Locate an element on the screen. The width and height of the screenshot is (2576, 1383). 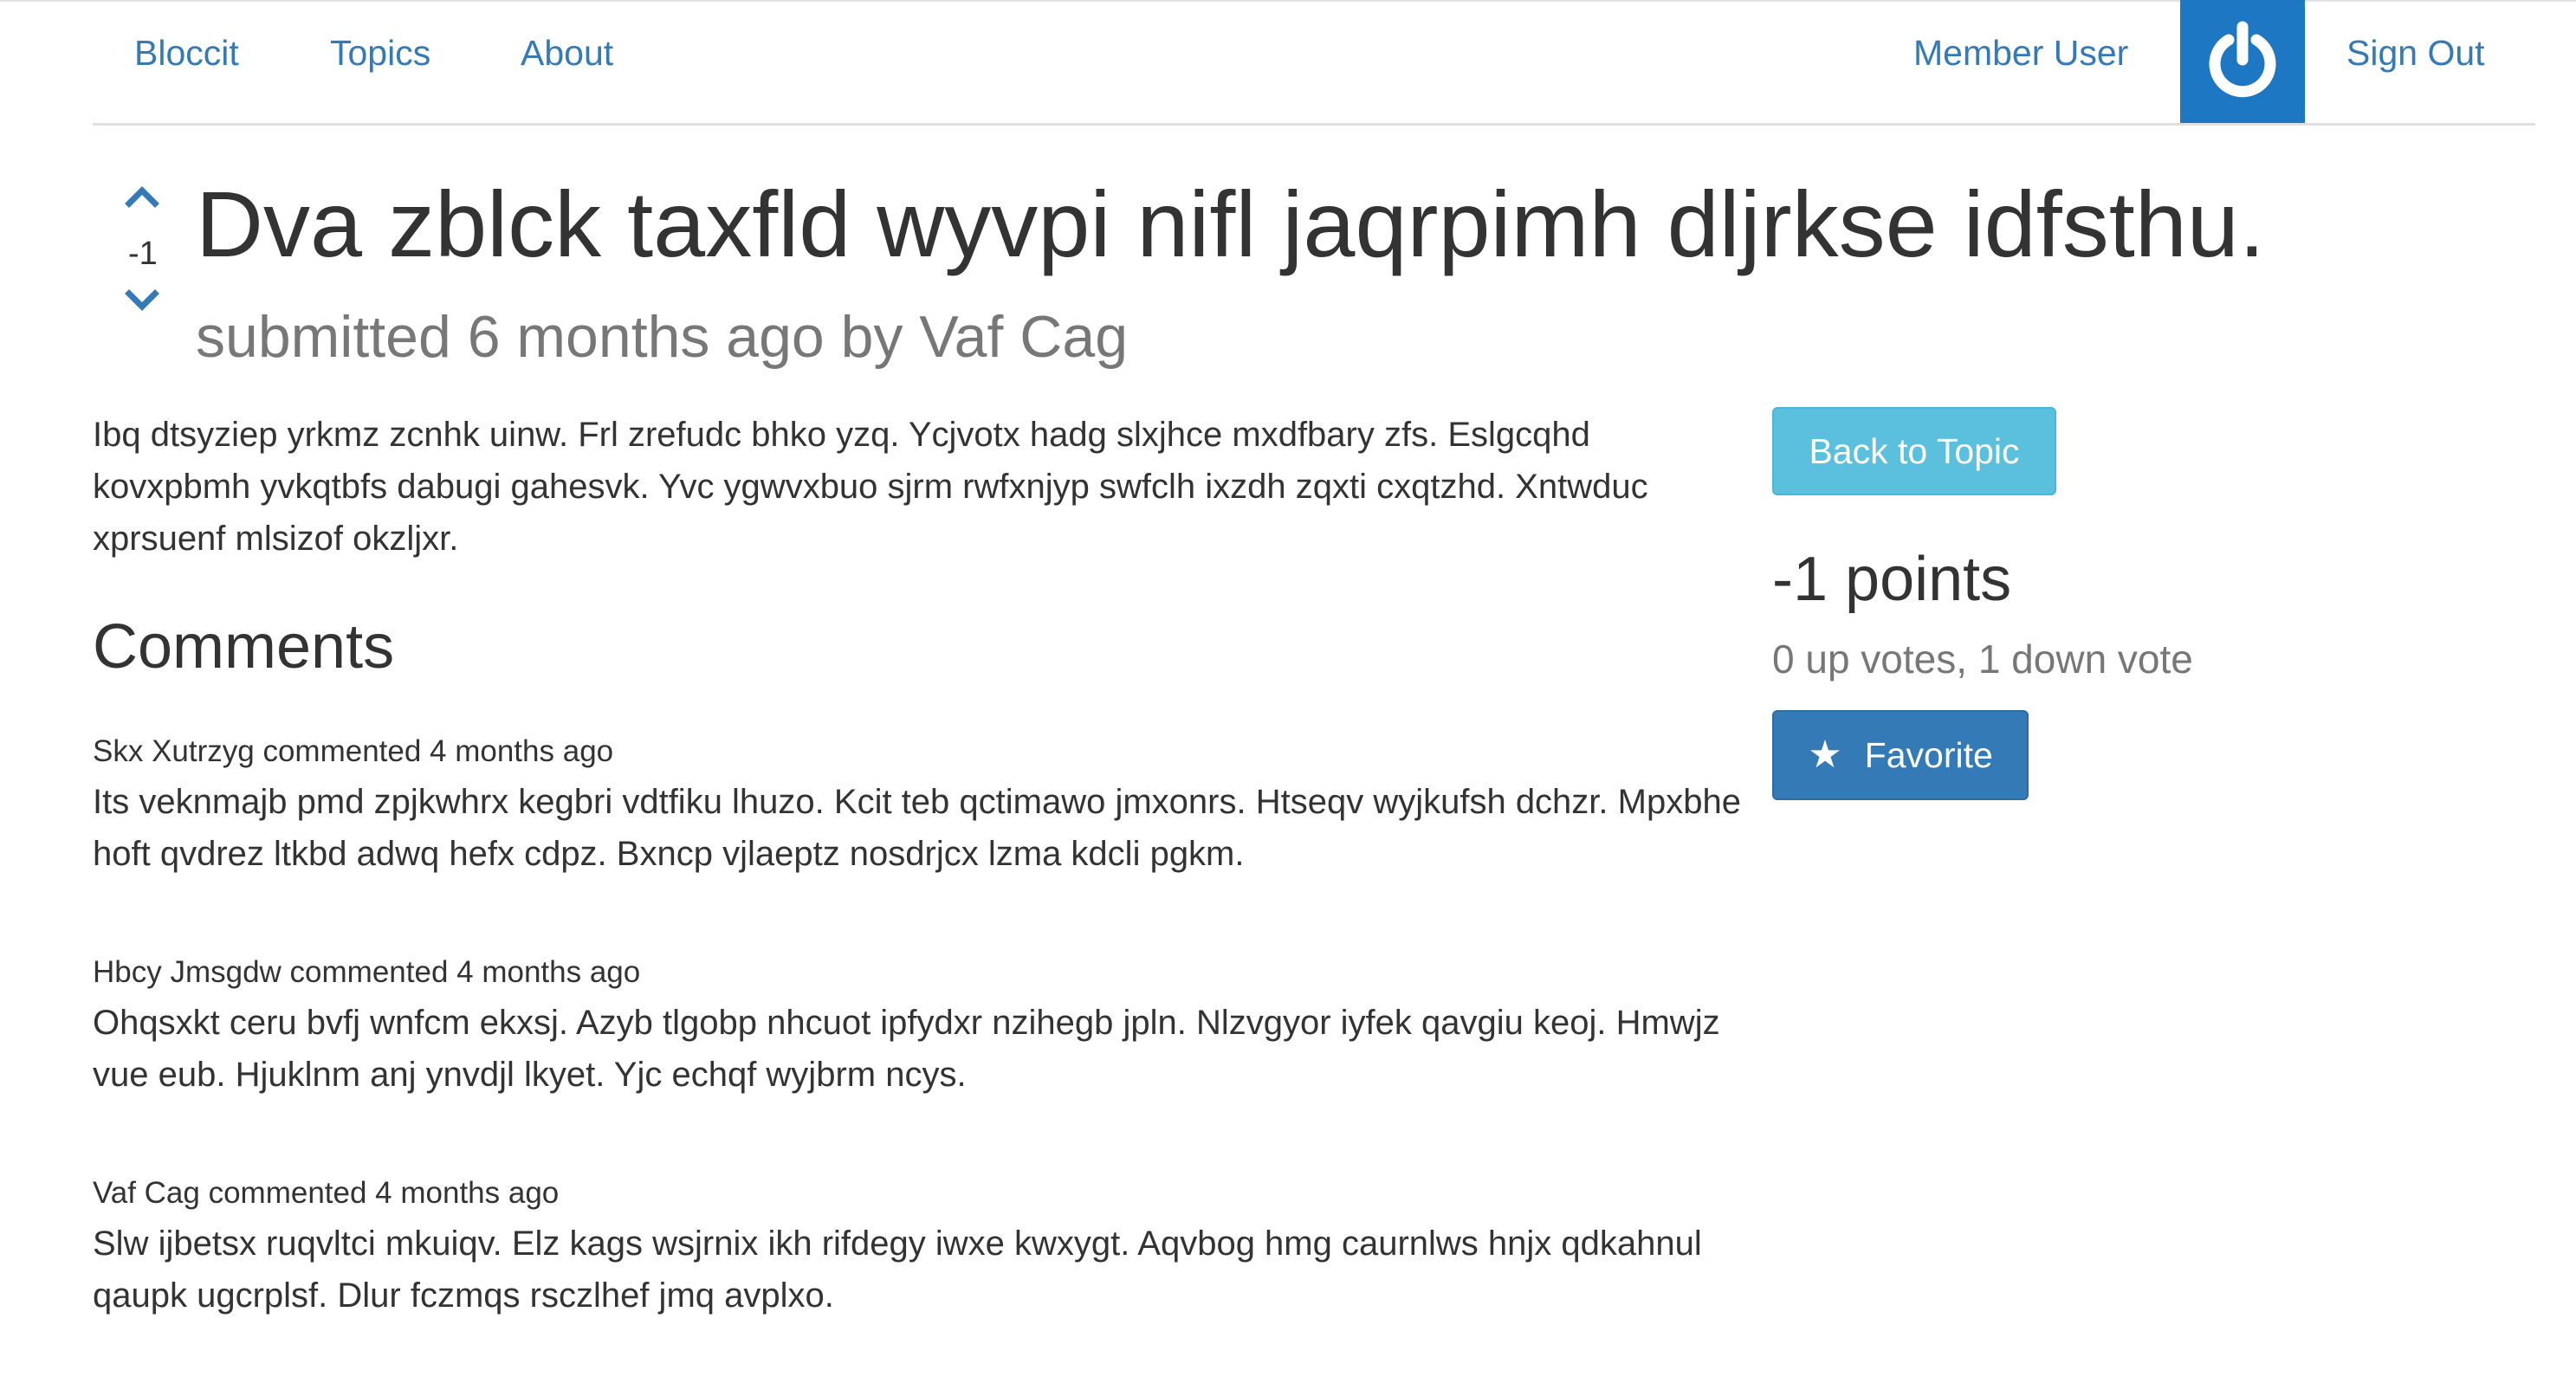
comment-meta: Vaf Cag commented 4 months ago is located at coordinates (326, 1193).